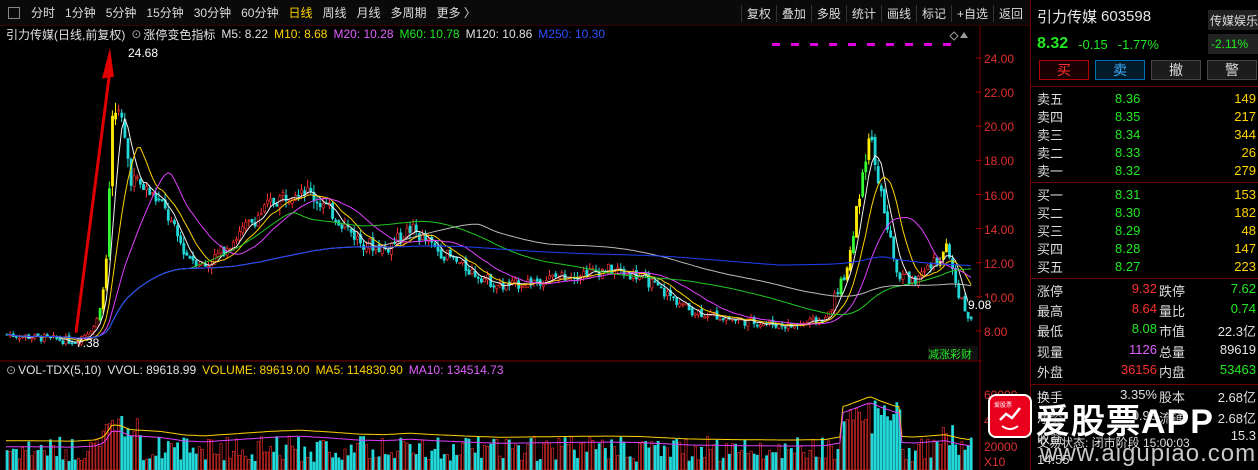 This screenshot has height=470, width=1258. Describe the element at coordinates (1064, 70) in the screenshot. I see `buy-button: 买` at that location.